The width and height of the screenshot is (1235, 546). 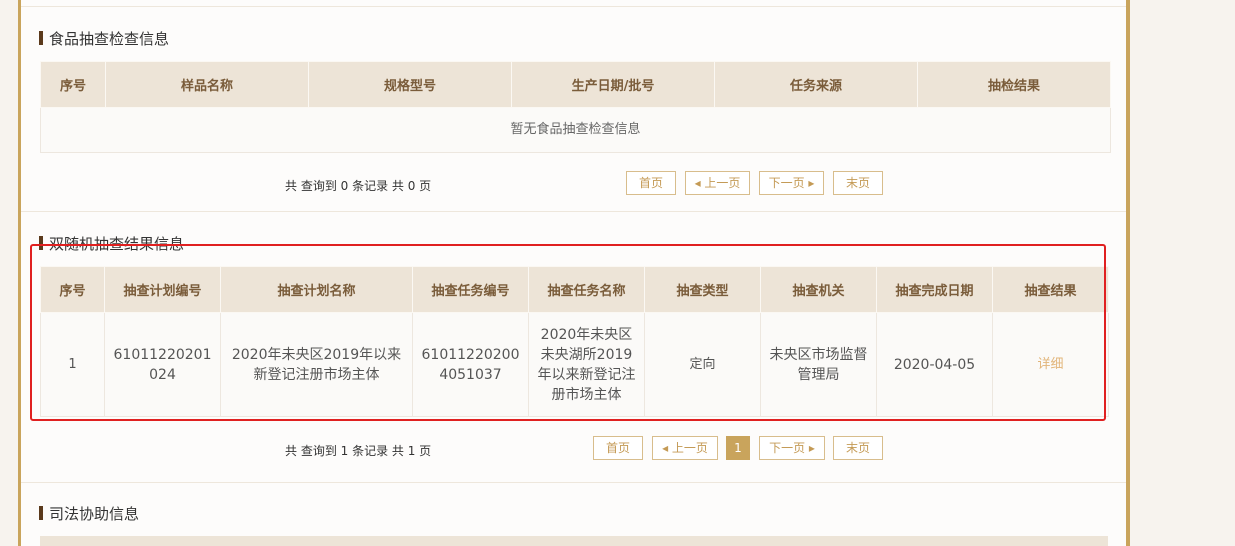 What do you see at coordinates (738, 448) in the screenshot?
I see `current-page-button: 1` at bounding box center [738, 448].